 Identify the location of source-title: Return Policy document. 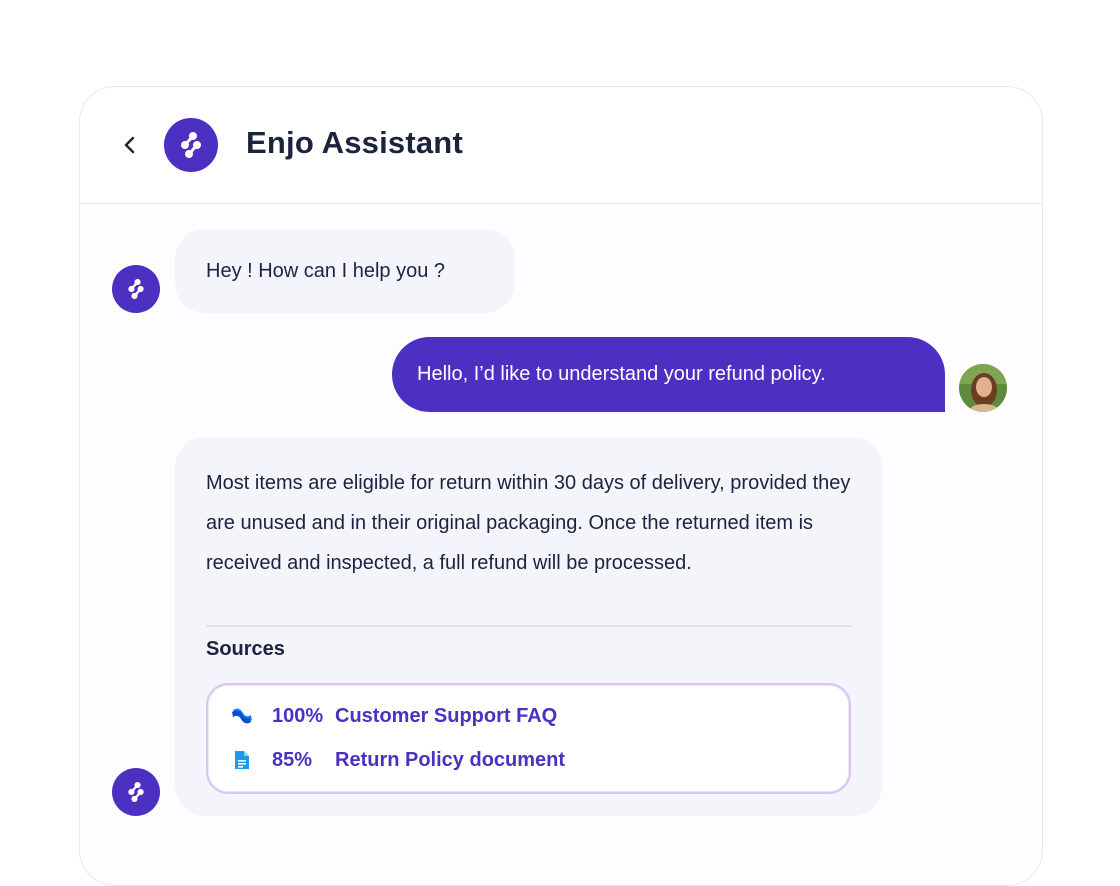
(450, 759).